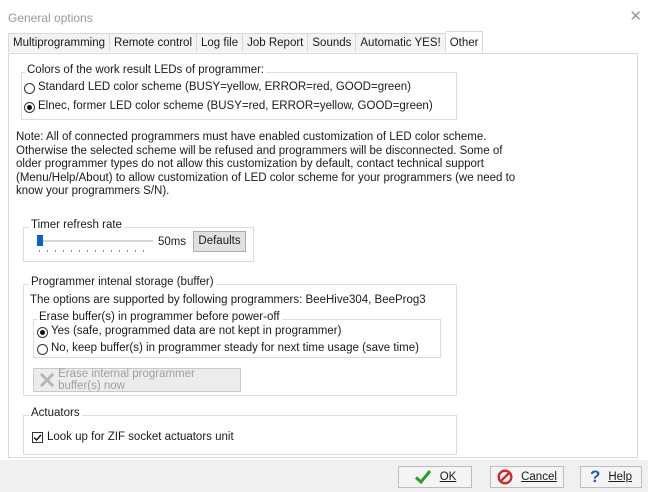 This screenshot has height=492, width=648. I want to click on actuators-legend: Actuators, so click(55, 413).